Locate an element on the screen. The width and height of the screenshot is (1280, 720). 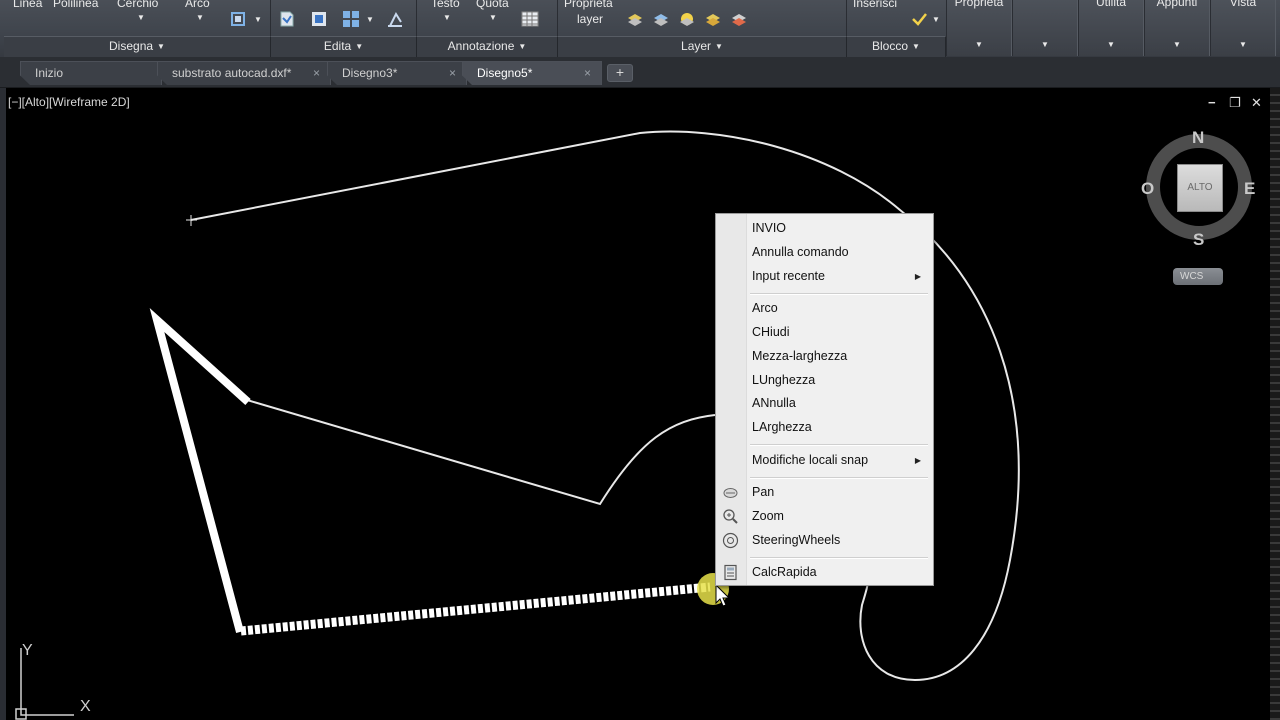
menu-item-pan: Pan is located at coordinates (763, 492).